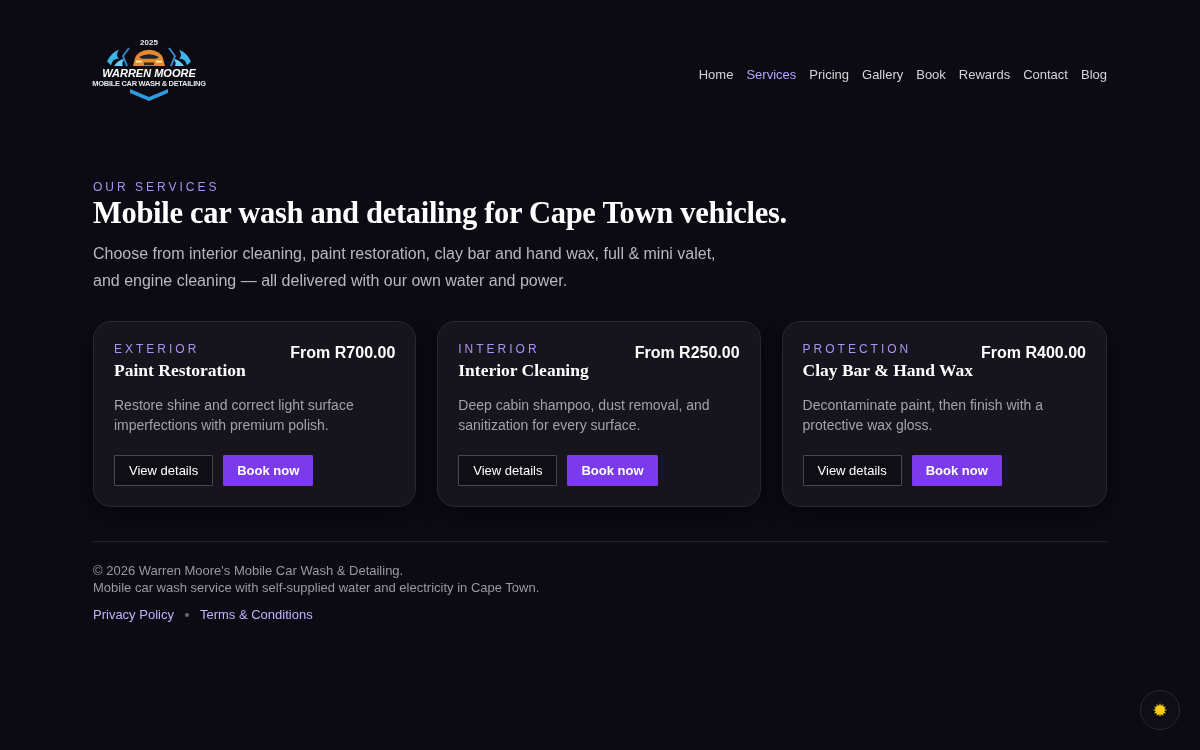 The height and width of the screenshot is (750, 1200). Describe the element at coordinates (149, 42) in the screenshot. I see `logo-year: 2025` at that location.